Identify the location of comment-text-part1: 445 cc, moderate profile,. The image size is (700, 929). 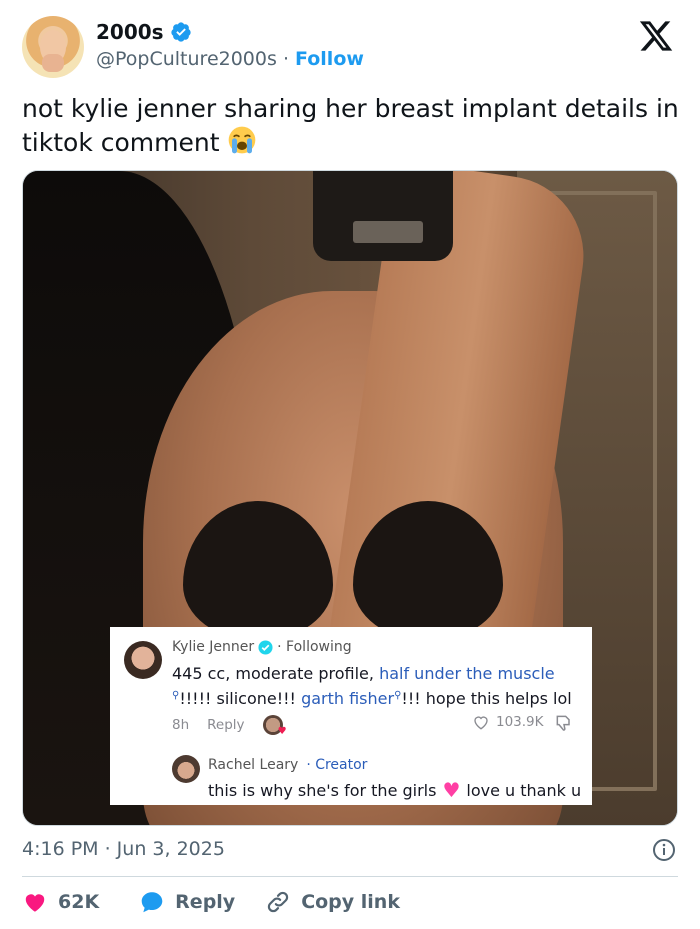
(276, 673).